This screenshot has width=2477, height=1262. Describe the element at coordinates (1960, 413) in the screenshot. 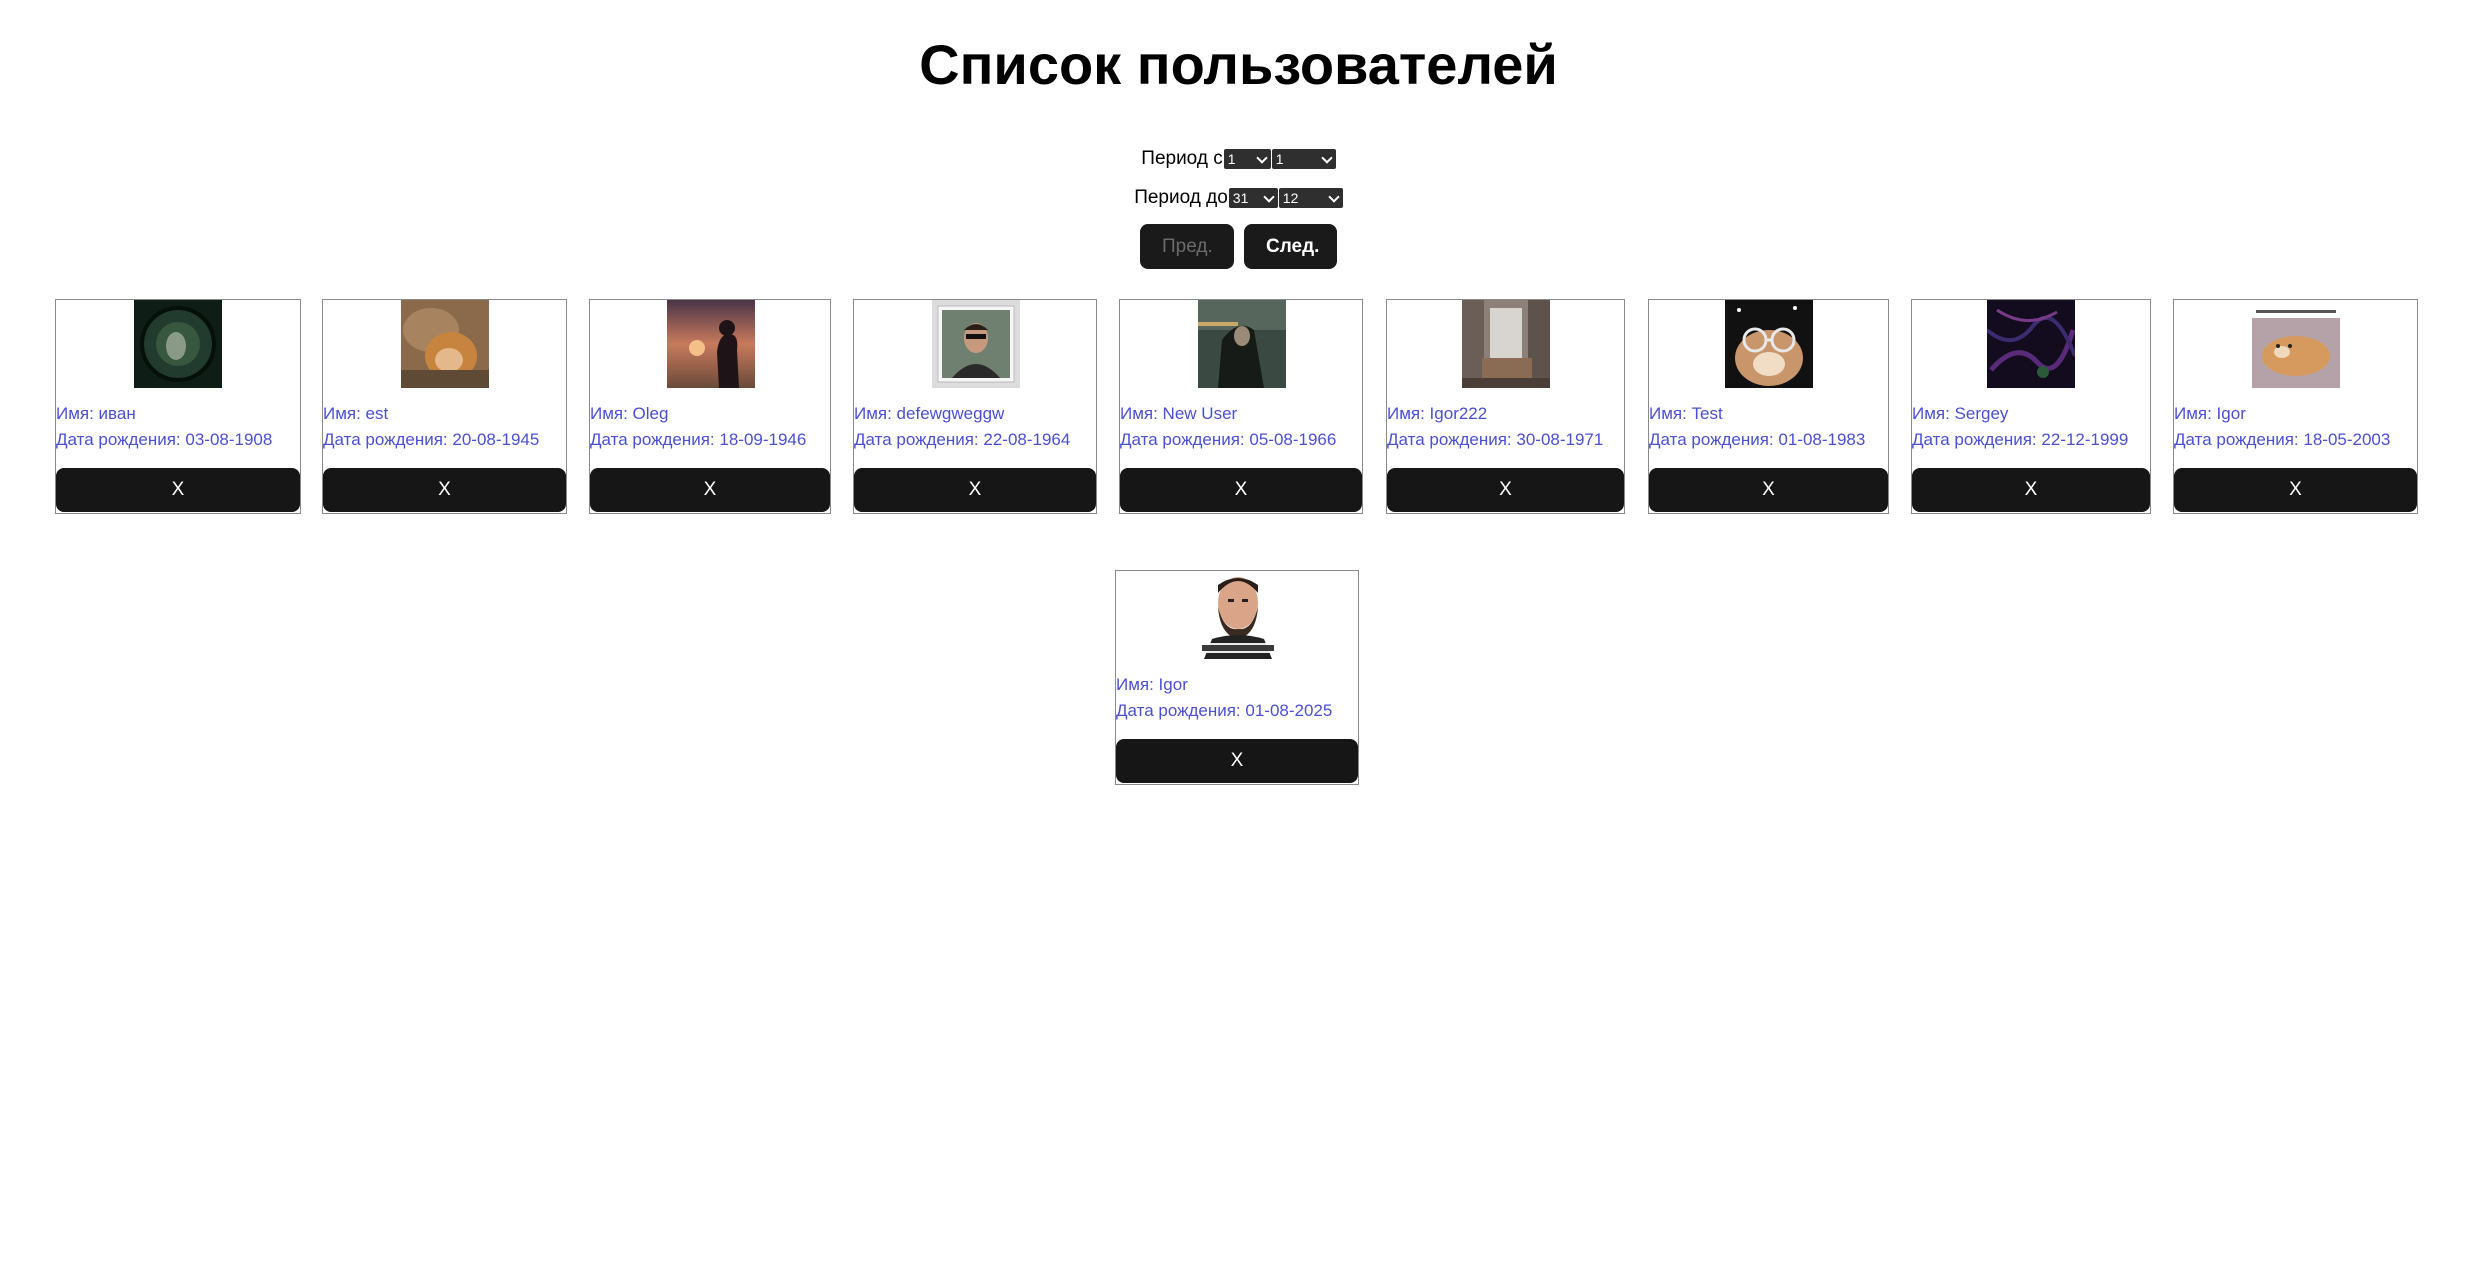

I see `user-name: Имя: Sergey` at that location.